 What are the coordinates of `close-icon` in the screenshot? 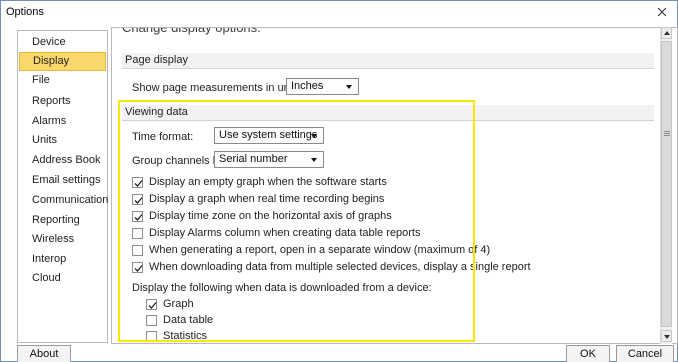 It's located at (662, 12).